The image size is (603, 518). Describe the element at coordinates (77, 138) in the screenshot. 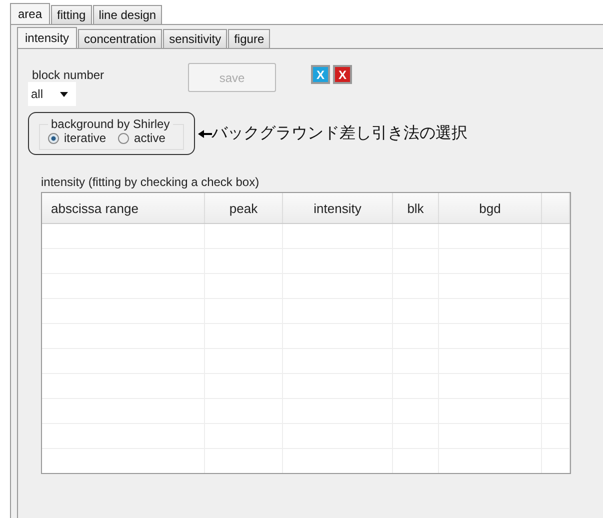

I see `radio-option: iterative` at that location.